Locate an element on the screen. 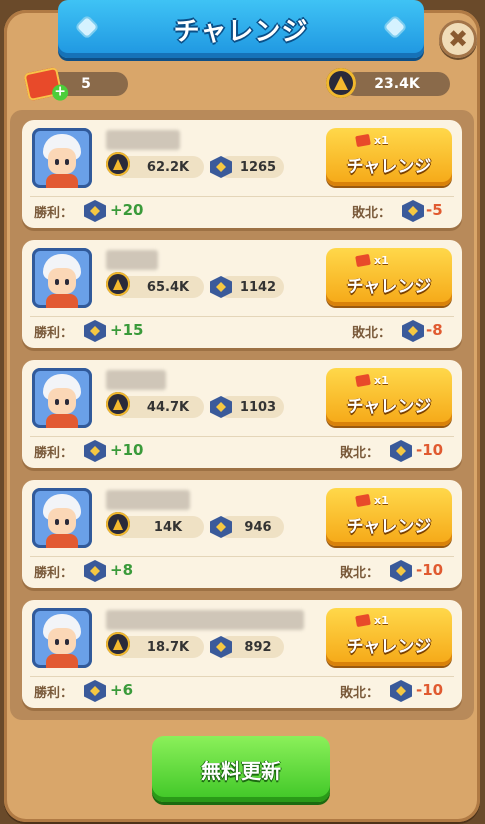  free-refresh-label: 無料更新 is located at coordinates (241, 770).